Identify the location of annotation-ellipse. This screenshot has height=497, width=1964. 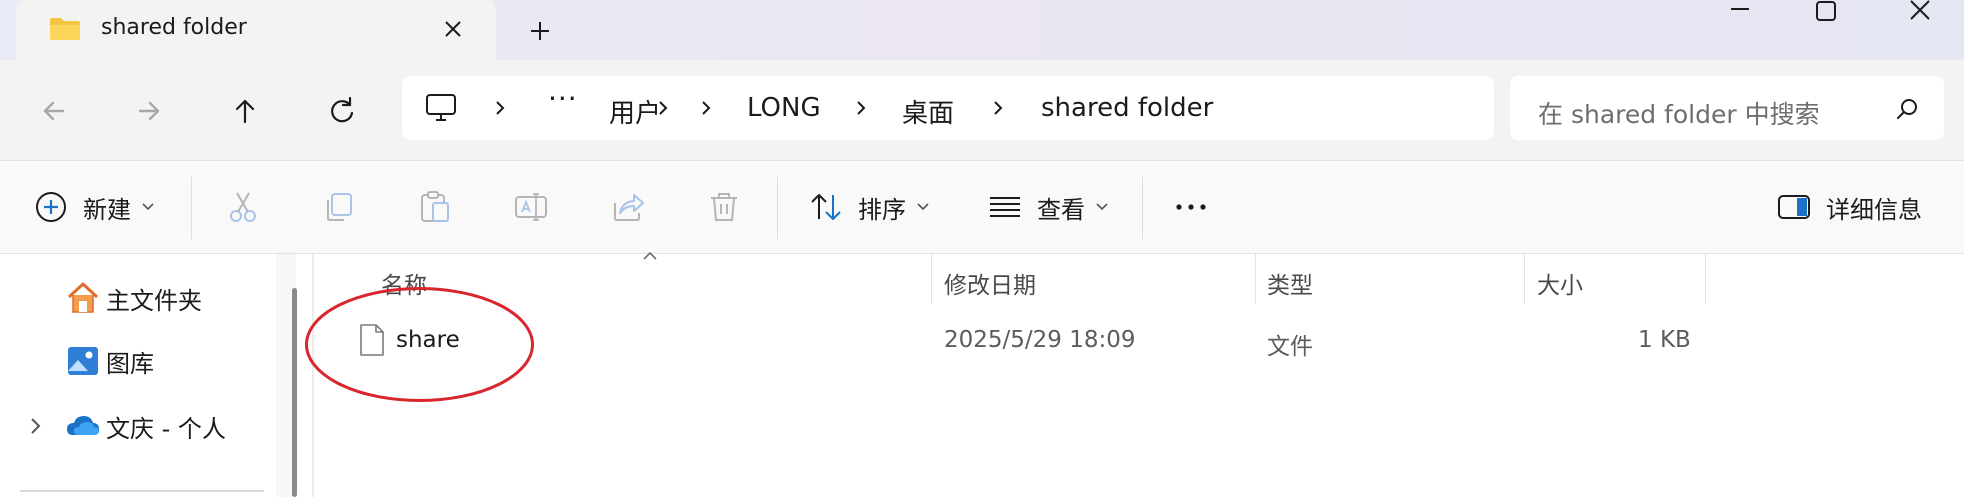
(419, 344).